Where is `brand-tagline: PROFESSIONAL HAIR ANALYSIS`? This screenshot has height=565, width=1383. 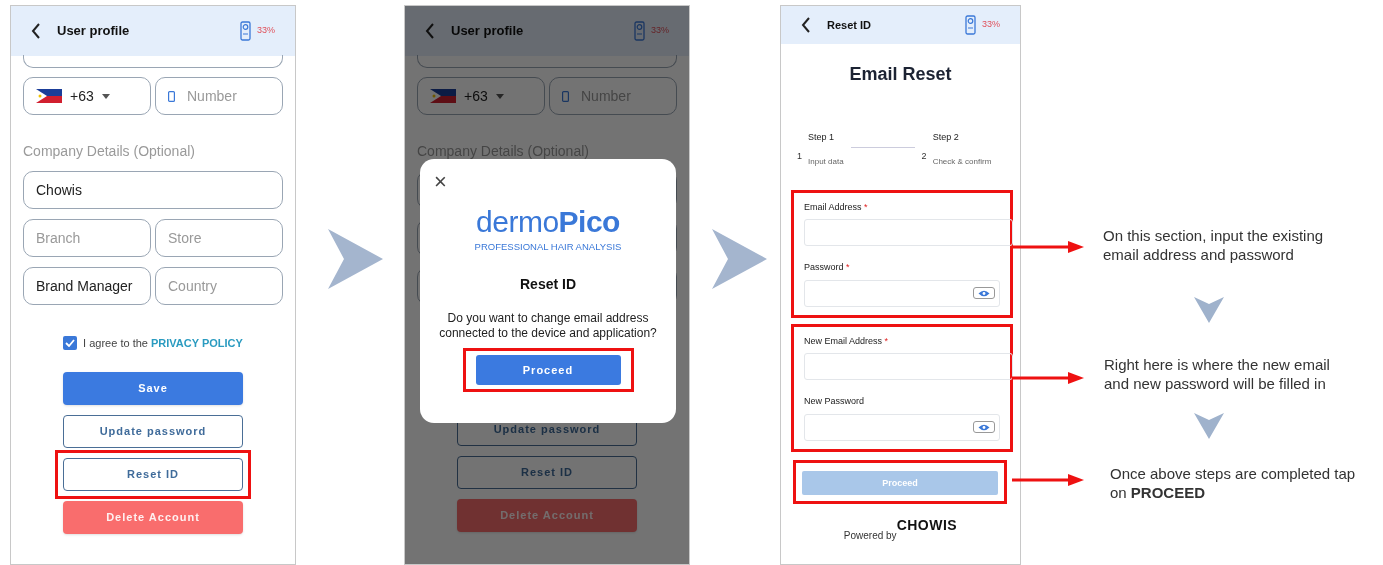 brand-tagline: PROFESSIONAL HAIR ANALYSIS is located at coordinates (548, 247).